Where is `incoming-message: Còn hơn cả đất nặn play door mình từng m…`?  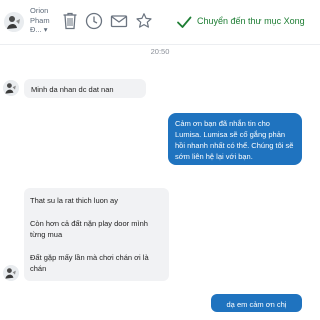
incoming-message: Còn hơn cả đất nặn play door mình từng m… is located at coordinates (89, 229).